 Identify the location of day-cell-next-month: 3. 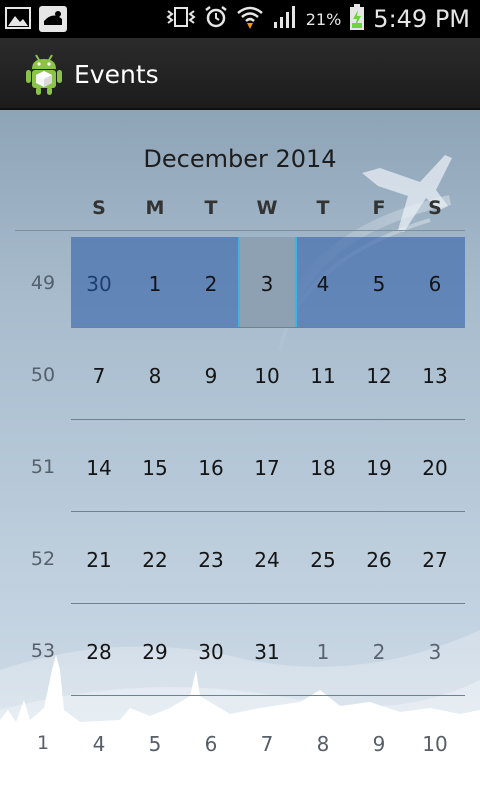
(435, 652).